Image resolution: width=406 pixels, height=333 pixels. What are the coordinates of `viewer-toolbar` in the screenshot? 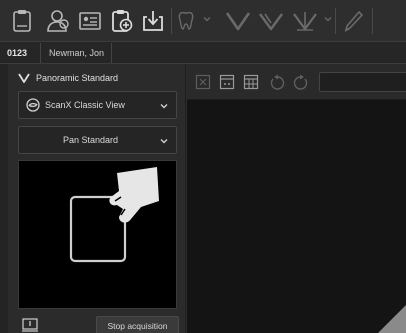 It's located at (296, 82).